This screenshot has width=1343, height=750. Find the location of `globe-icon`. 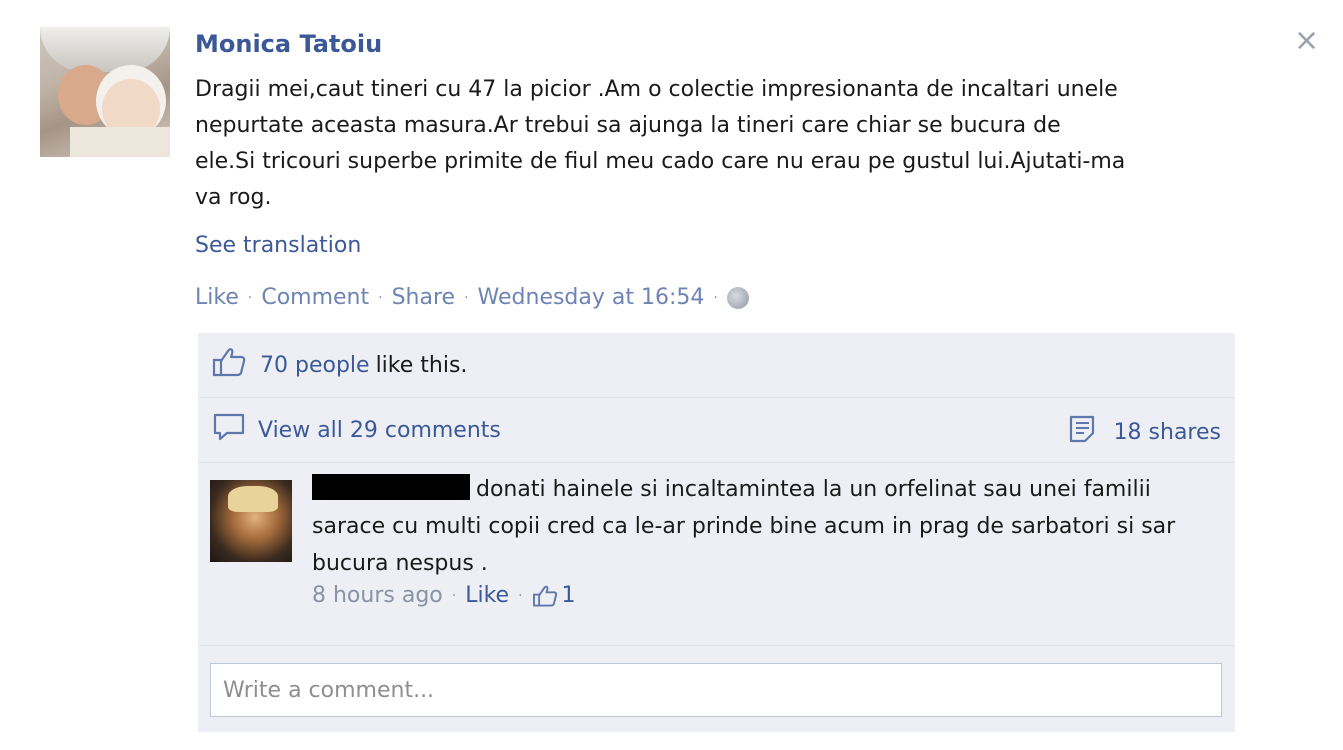

globe-icon is located at coordinates (737, 297).